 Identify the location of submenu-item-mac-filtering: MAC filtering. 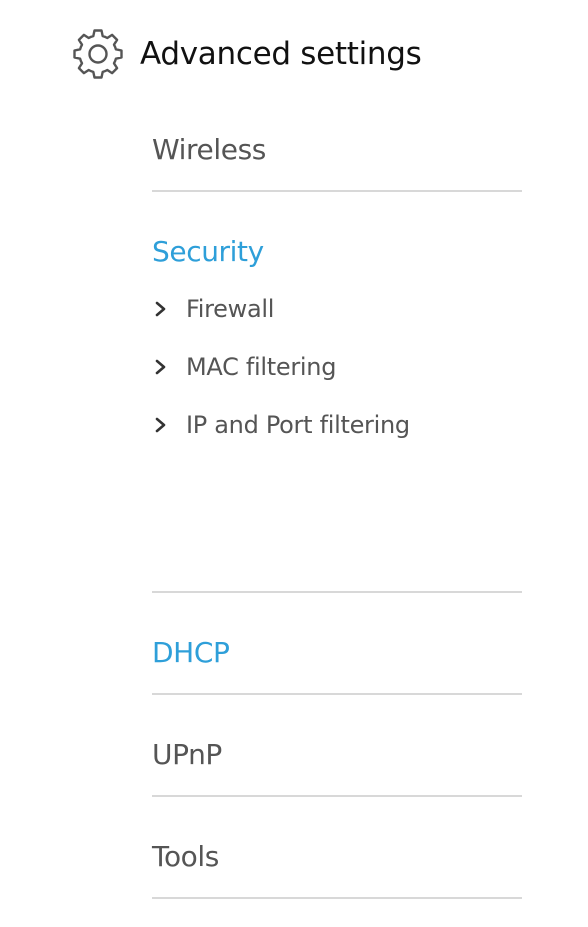
(337, 367).